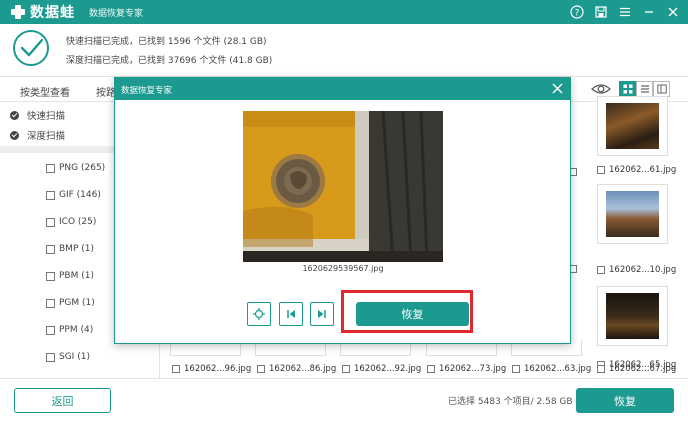 The width and height of the screenshot is (688, 423). What do you see at coordinates (388, 369) in the screenshot?
I see `file-name: 162062...92.jpg` at bounding box center [388, 369].